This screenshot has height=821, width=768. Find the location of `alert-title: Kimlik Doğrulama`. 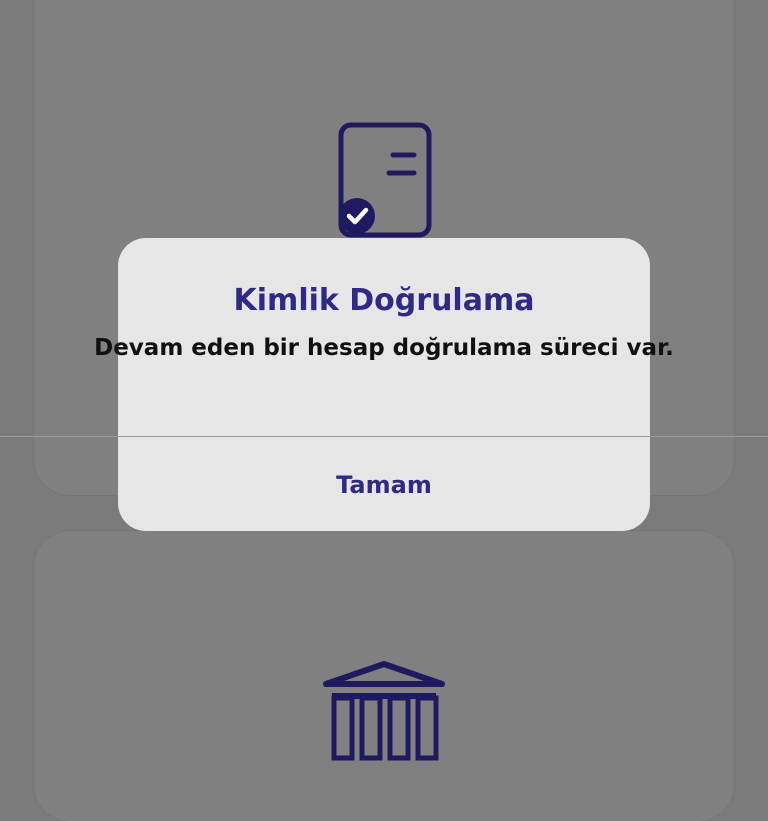

alert-title: Kimlik Doğrulama is located at coordinates (384, 300).